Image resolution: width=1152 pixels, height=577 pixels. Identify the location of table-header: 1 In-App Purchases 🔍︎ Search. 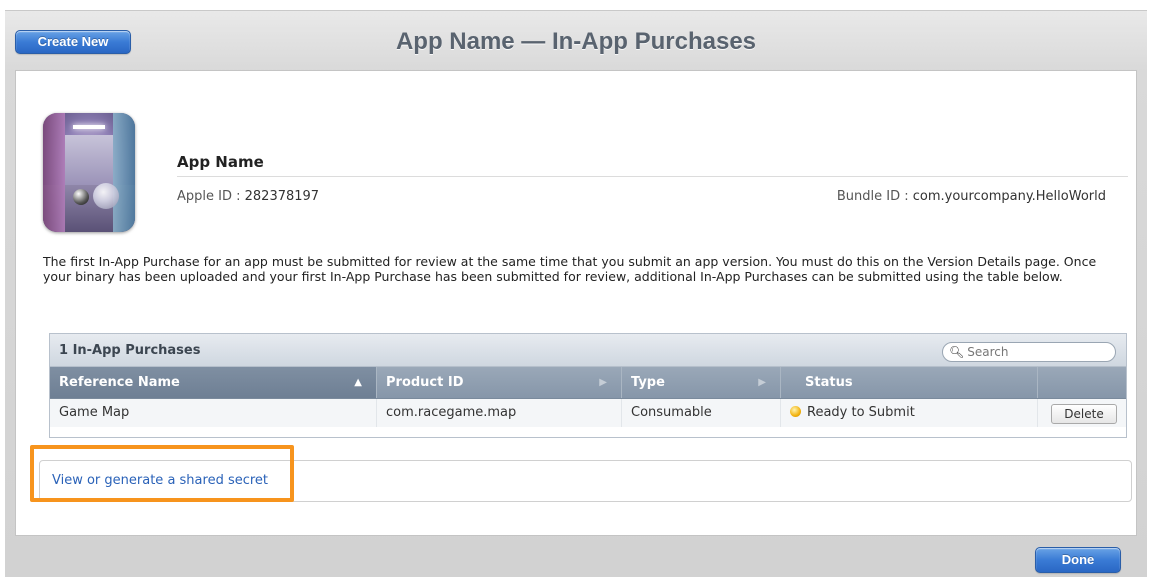
(588, 350).